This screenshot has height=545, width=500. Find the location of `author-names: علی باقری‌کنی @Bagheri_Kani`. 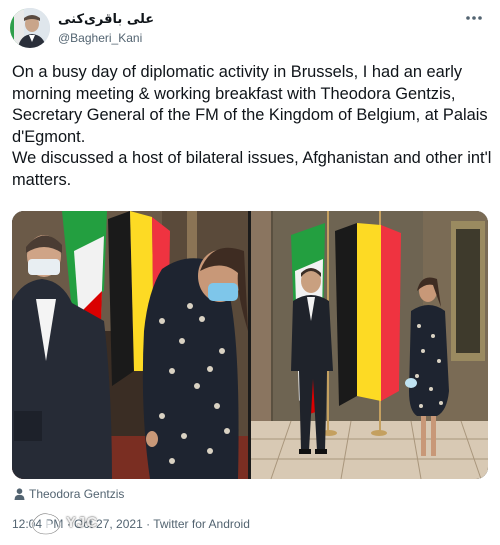

author-names: علی باقری‌کنی @Bagheri_Kani is located at coordinates (106, 29).